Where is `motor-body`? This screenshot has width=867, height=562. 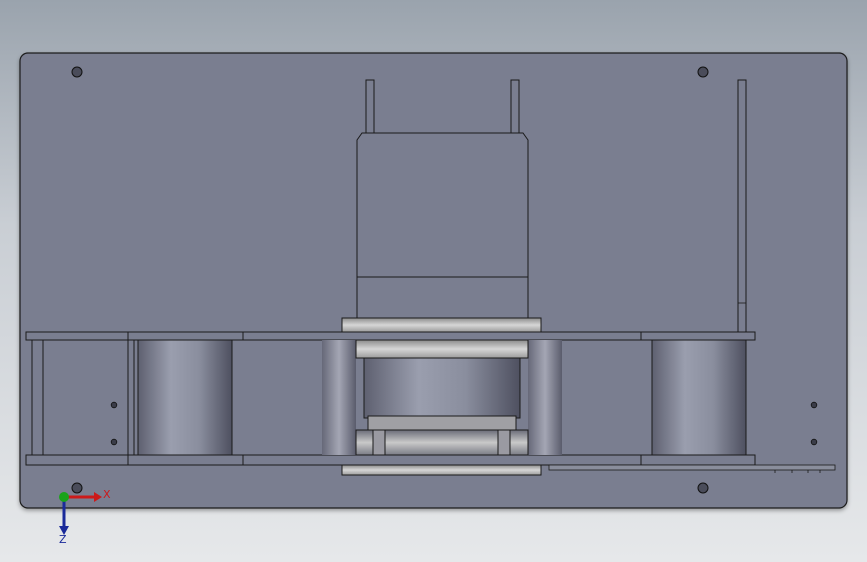 motor-body is located at coordinates (442, 226).